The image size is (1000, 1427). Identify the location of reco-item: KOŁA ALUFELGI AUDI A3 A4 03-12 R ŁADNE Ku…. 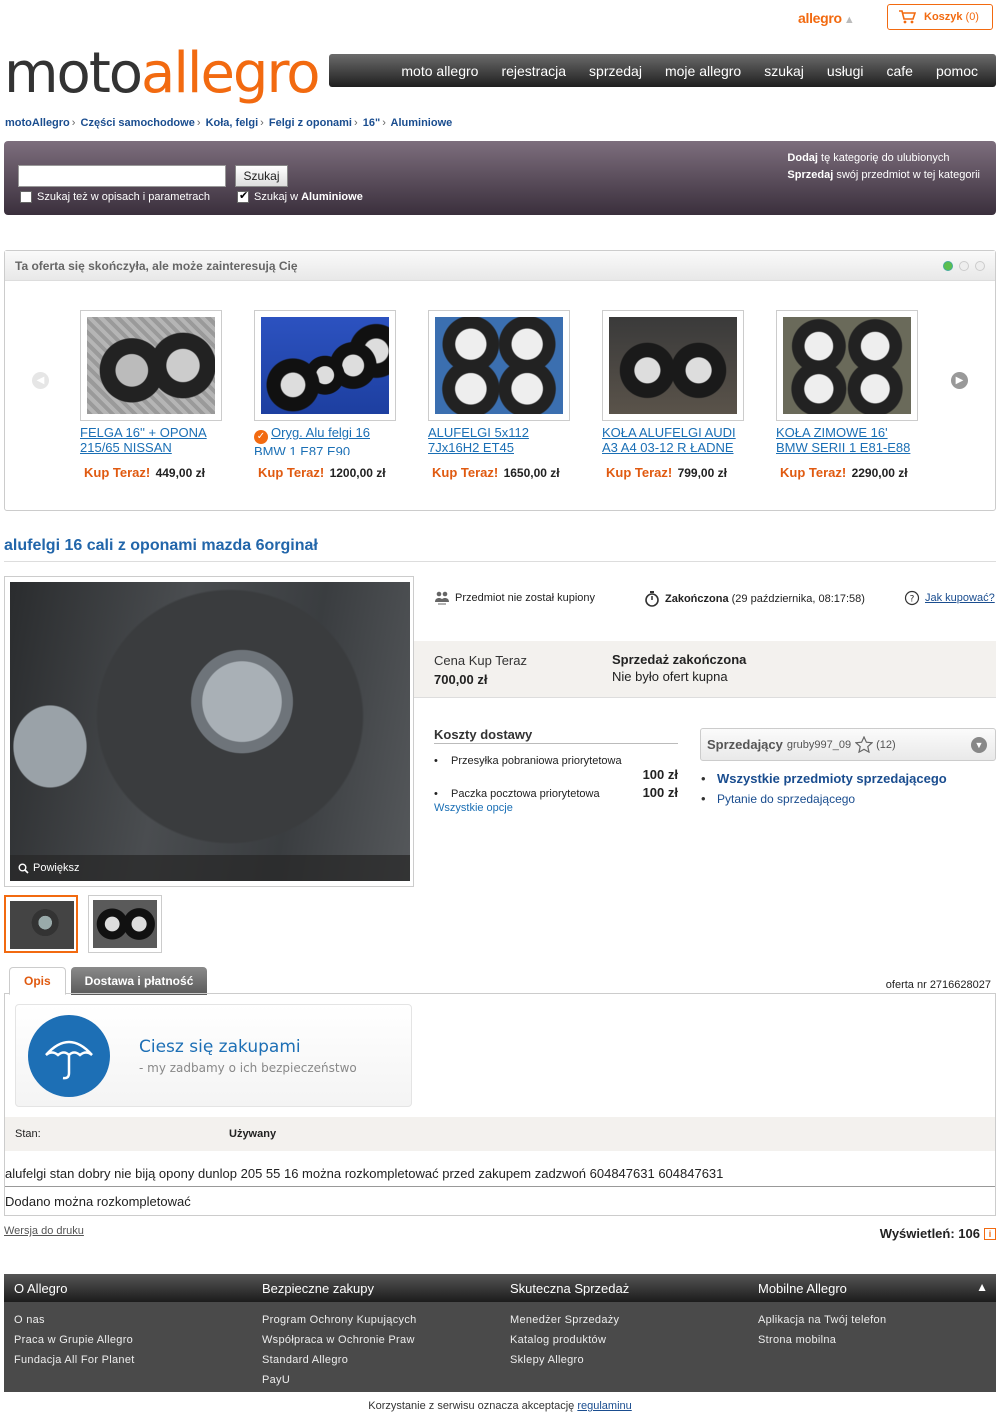
(673, 395).